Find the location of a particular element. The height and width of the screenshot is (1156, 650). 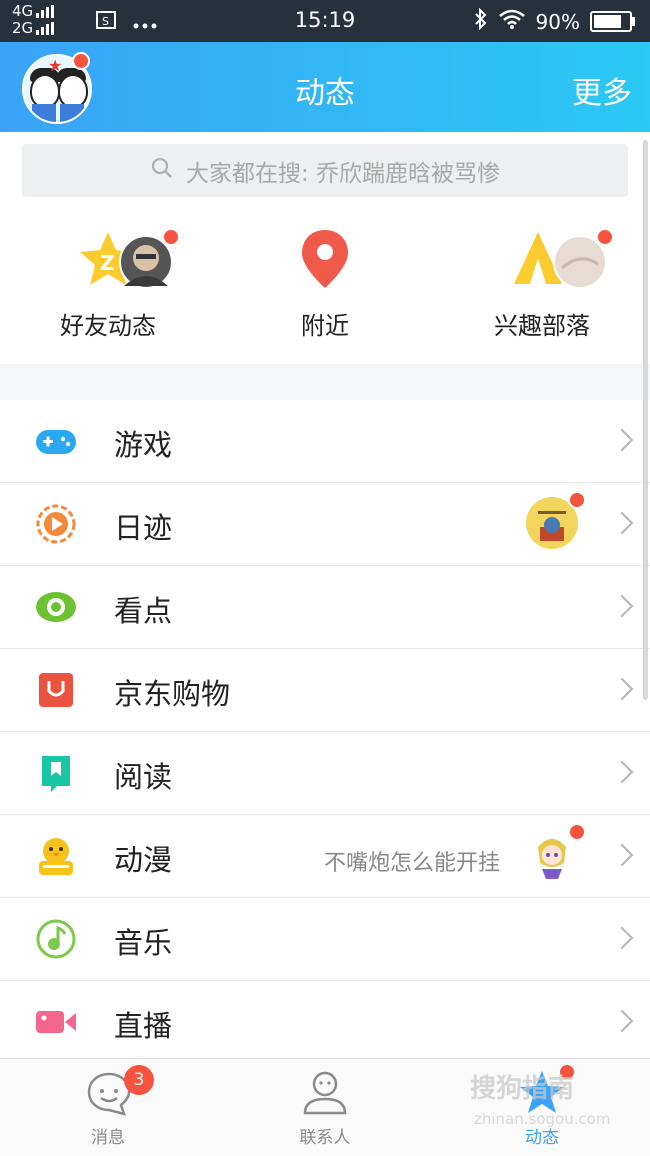

shopping-bag-icon is located at coordinates (56, 690).